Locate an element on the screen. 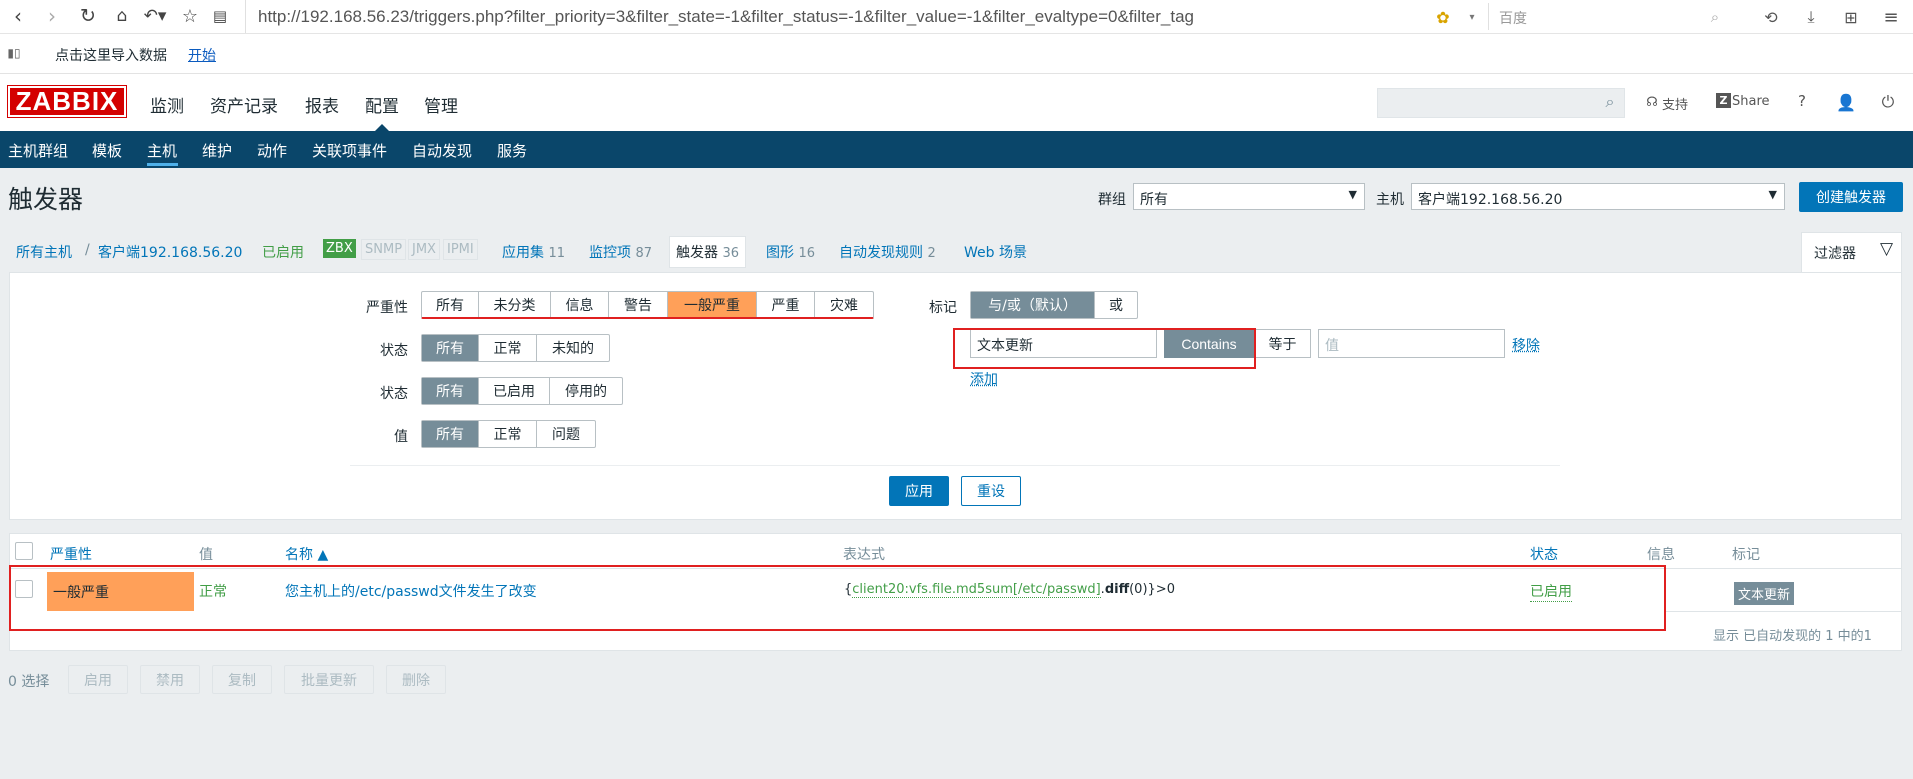  funnel-icon: ▽ is located at coordinates (1887, 249).